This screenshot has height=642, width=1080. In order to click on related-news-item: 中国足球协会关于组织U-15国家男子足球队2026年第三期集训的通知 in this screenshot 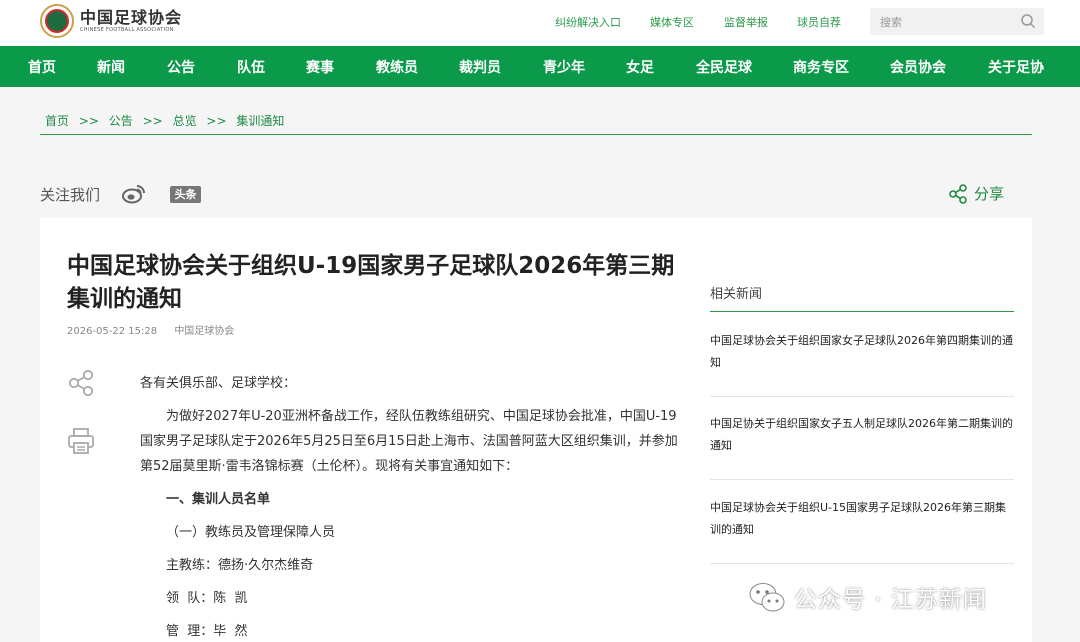, I will do `click(862, 519)`.